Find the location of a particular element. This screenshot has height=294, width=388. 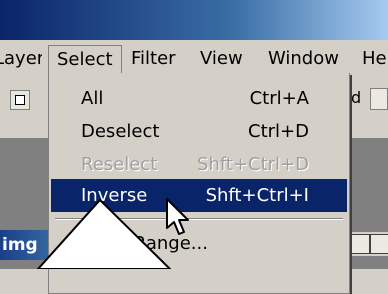

arrow-cursor-icon is located at coordinates (177, 216).